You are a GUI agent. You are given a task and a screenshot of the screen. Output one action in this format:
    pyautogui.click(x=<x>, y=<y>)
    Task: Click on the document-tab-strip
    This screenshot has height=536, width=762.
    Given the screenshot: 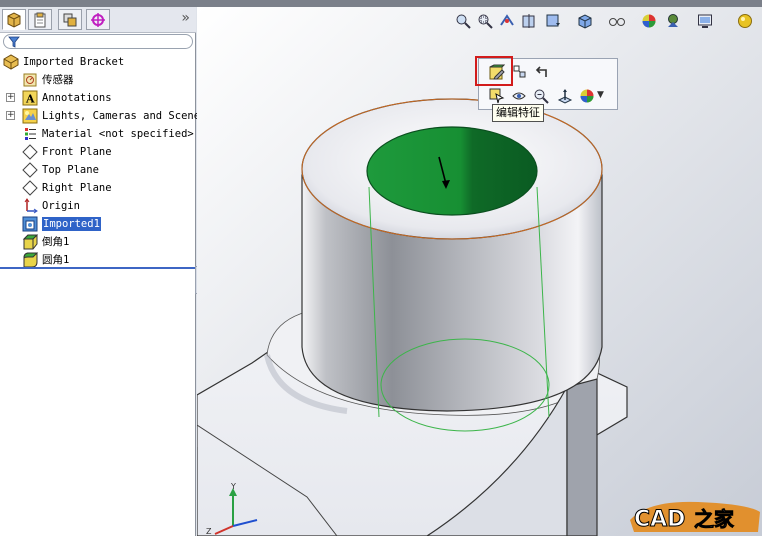 What is the action you would take?
    pyautogui.click(x=381, y=3)
    